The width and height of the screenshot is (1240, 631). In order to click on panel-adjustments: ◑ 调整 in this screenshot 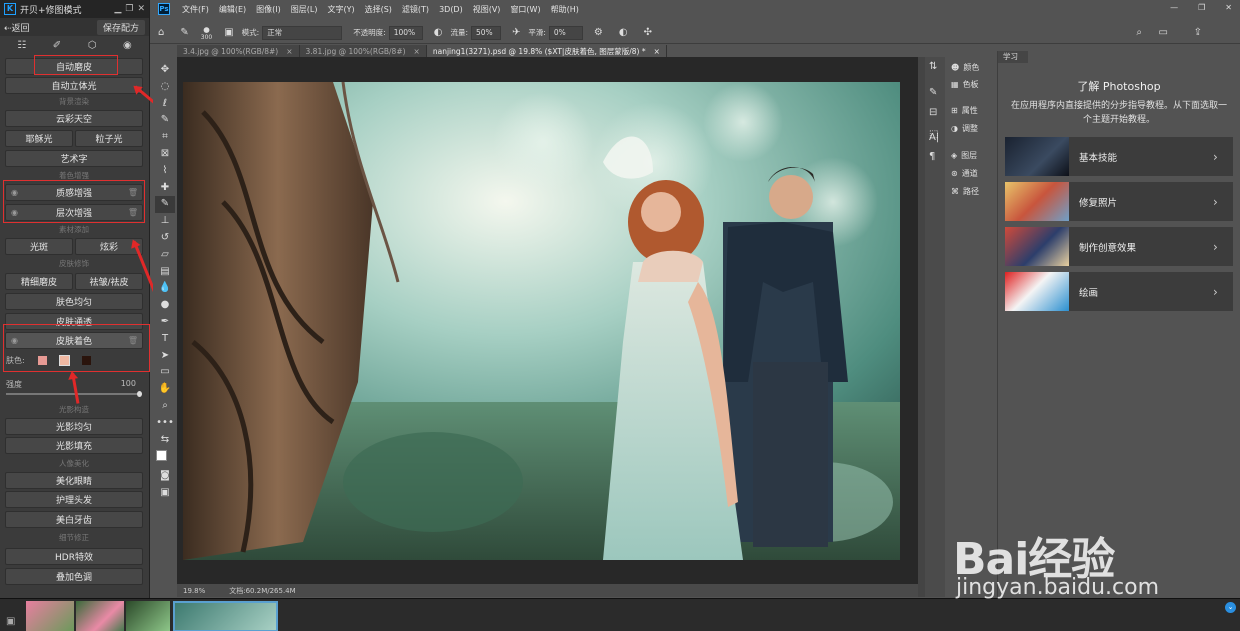, I will do `click(964, 128)`.